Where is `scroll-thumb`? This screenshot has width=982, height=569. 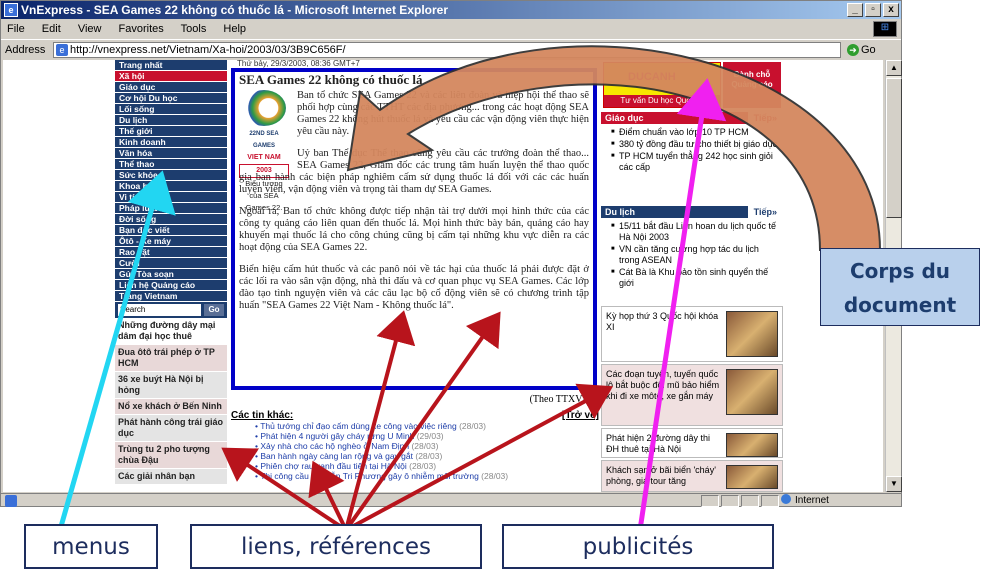 scroll-thumb is located at coordinates (894, 148).